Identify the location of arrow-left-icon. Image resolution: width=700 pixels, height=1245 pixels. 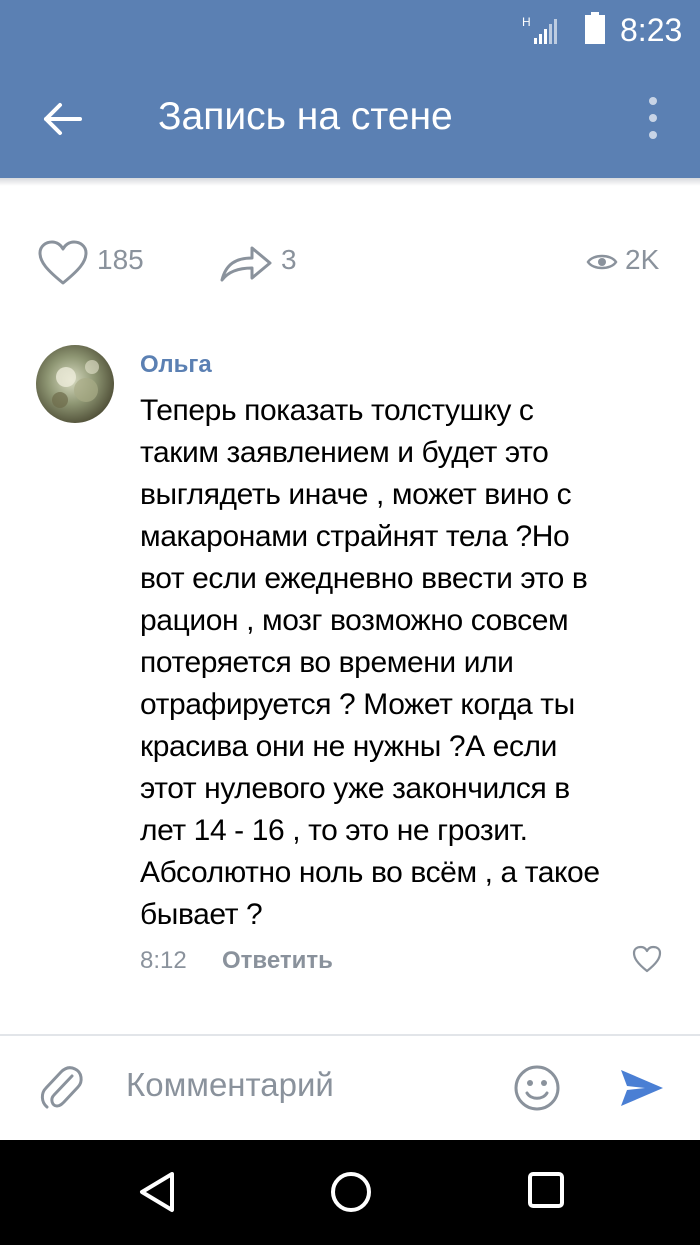
(63, 119).